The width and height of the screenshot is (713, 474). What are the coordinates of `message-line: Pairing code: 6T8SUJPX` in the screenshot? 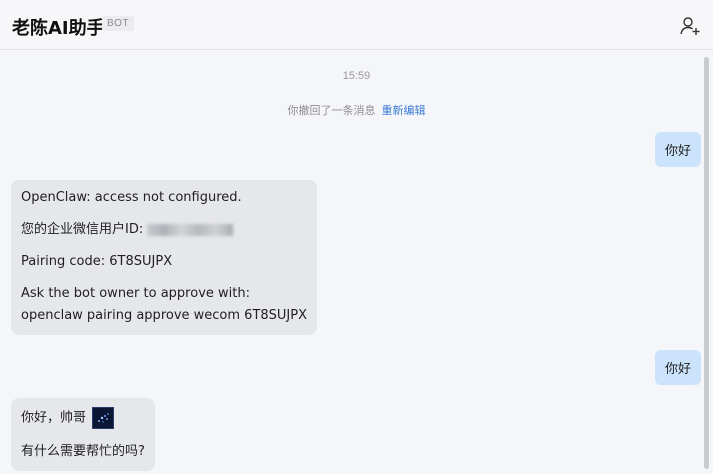 It's located at (97, 261).